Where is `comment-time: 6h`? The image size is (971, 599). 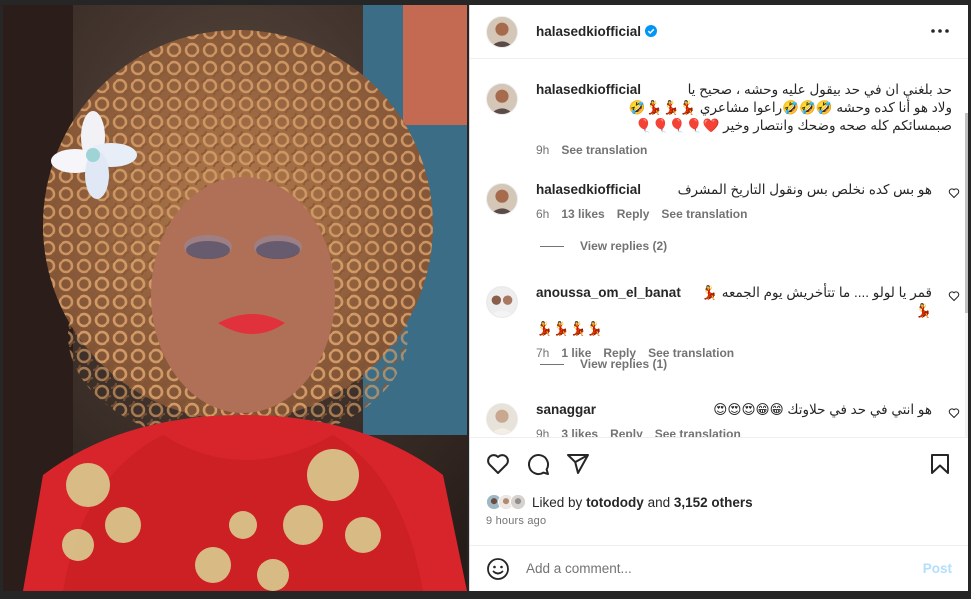 comment-time: 6h is located at coordinates (543, 214).